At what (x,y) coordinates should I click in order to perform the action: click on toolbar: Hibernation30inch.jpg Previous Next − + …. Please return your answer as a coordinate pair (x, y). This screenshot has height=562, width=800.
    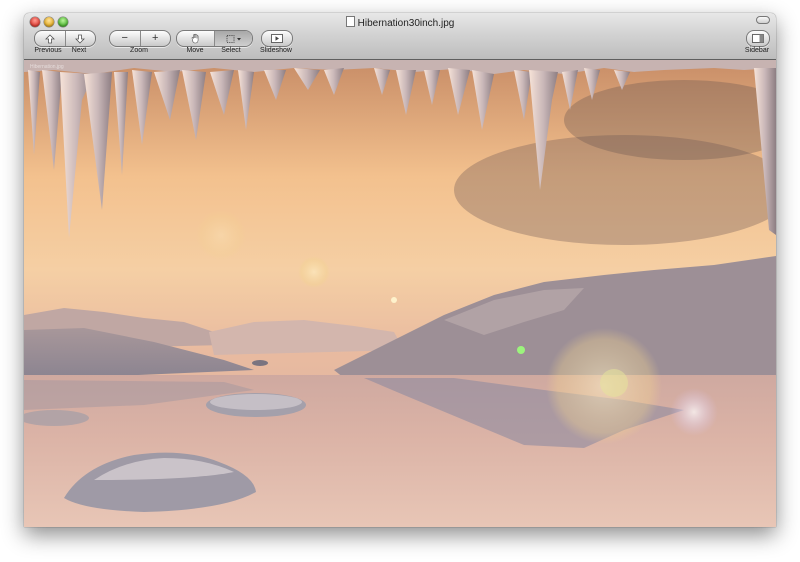
    Looking at the image, I should click on (400, 36).